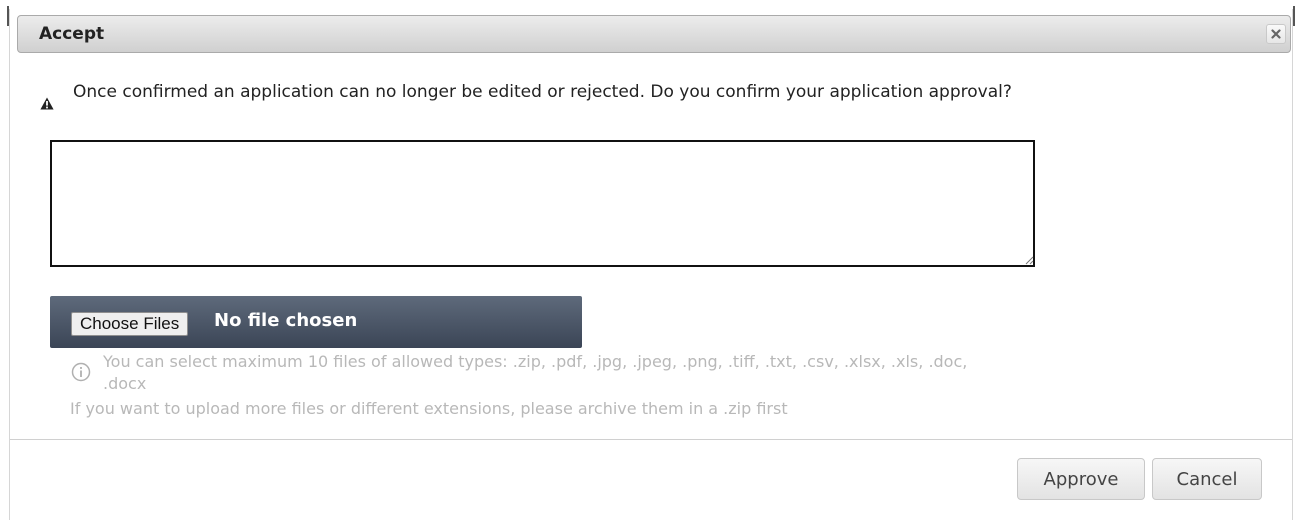 The height and width of the screenshot is (520, 1301). I want to click on warning-triangle-icon, so click(47, 103).